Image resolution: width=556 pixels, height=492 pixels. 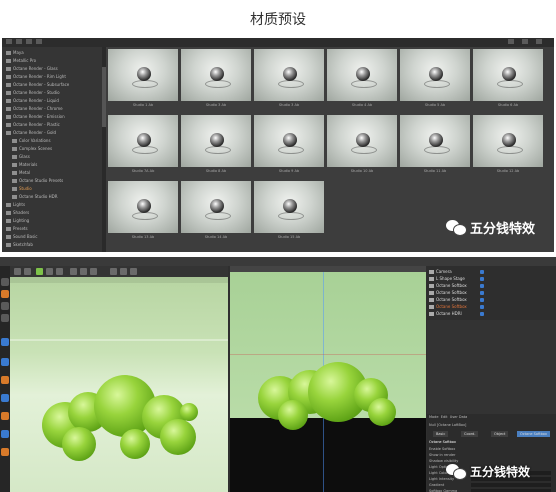 What do you see at coordinates (5, 318) in the screenshot?
I see `polygons-mode-icon` at bounding box center [5, 318].